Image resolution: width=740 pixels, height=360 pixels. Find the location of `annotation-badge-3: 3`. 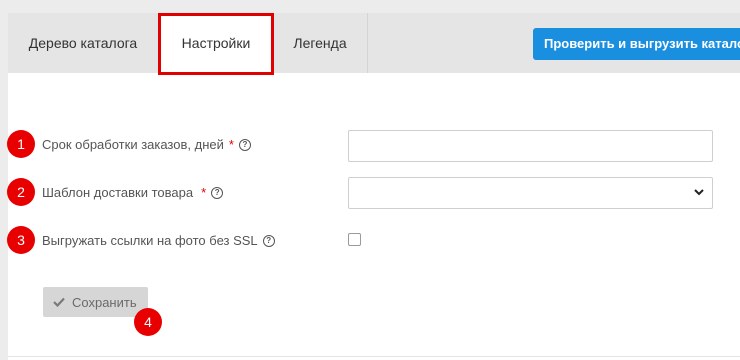

annotation-badge-3: 3 is located at coordinates (21, 240).